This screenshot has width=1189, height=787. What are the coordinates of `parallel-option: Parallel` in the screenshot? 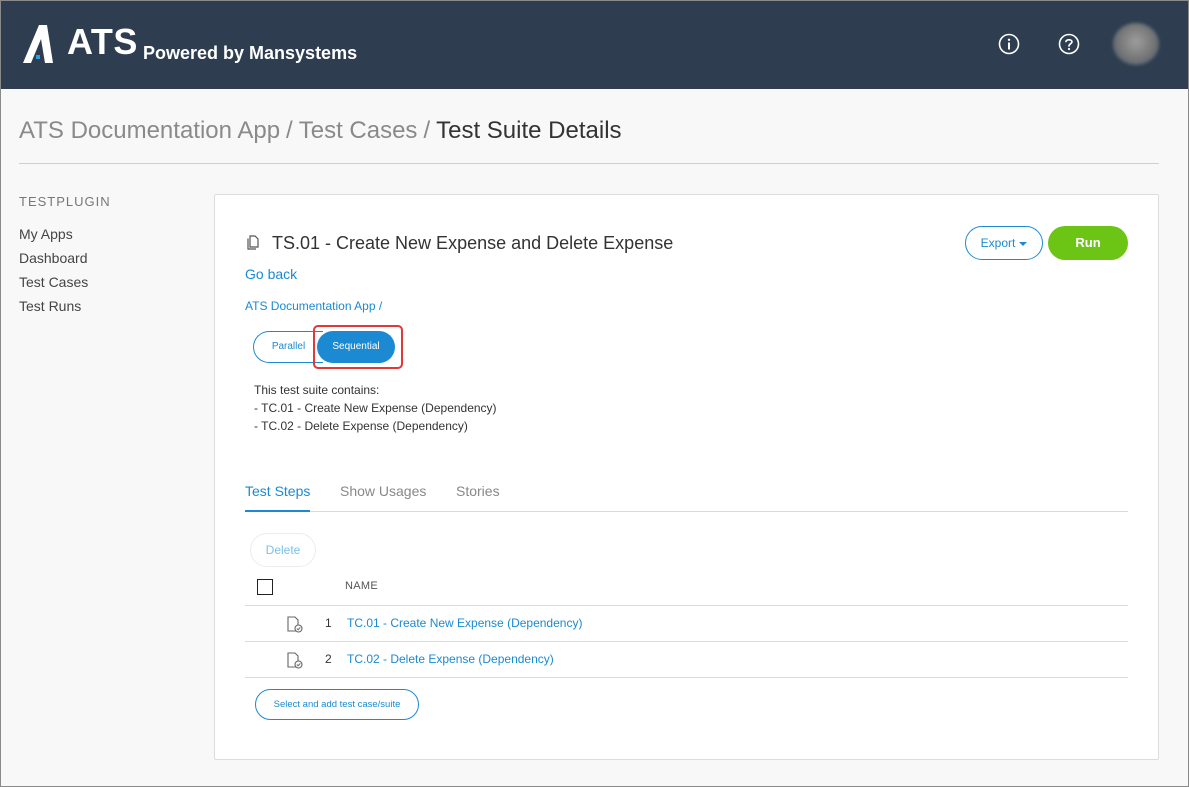 It's located at (288, 347).